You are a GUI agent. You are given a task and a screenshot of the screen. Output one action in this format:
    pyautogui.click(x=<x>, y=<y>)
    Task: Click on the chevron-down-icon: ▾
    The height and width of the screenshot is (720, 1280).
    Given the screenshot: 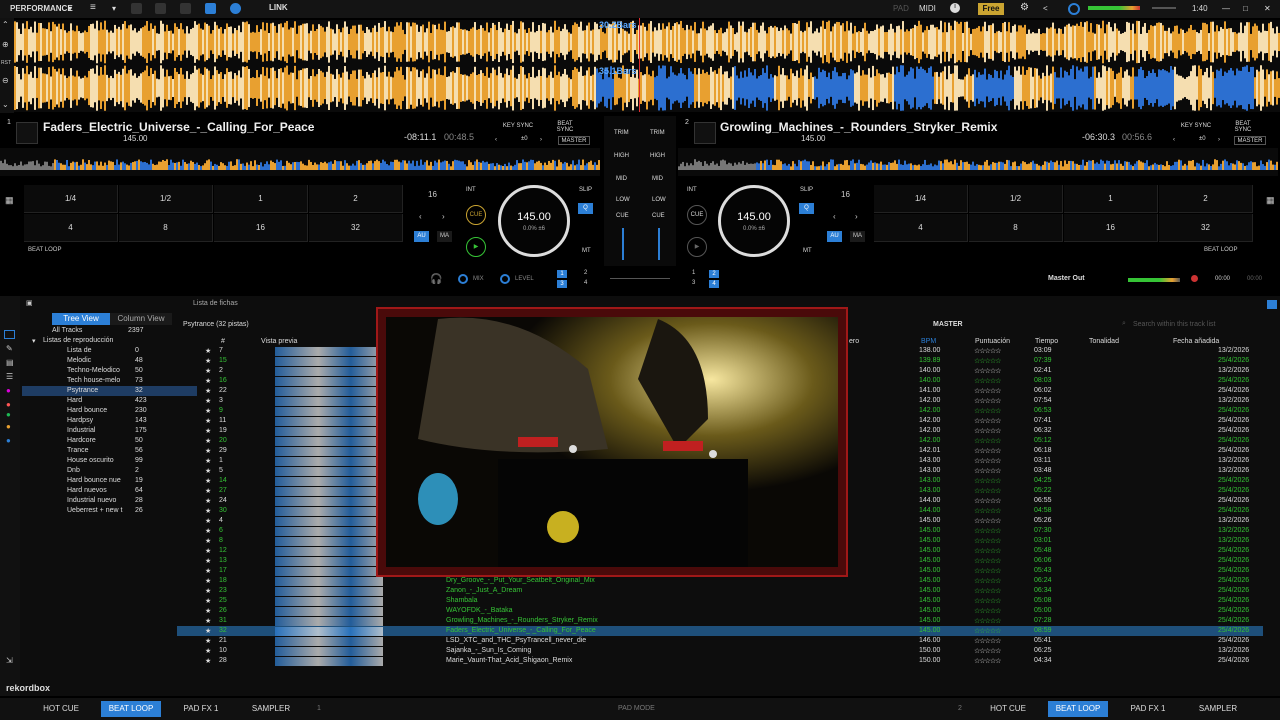 What is the action you would take?
    pyautogui.click(x=70, y=8)
    